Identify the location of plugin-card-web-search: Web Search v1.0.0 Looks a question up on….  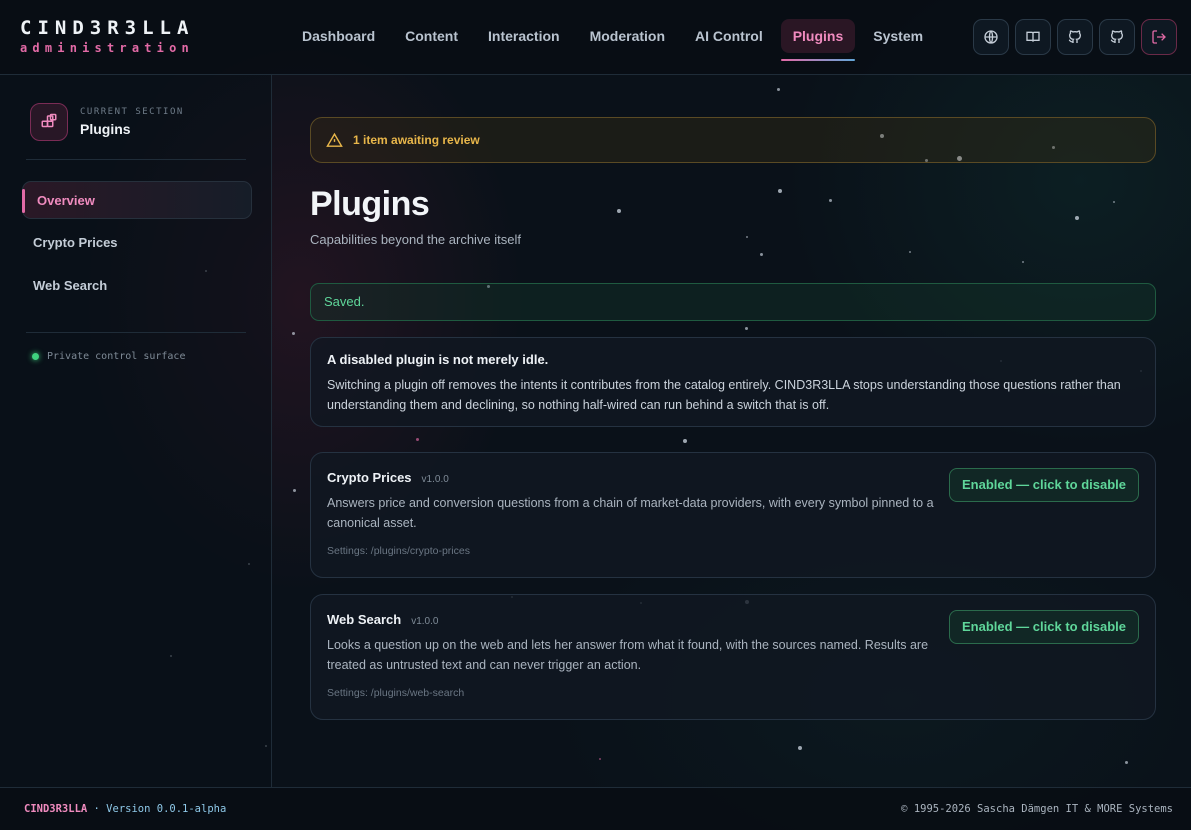
(733, 657).